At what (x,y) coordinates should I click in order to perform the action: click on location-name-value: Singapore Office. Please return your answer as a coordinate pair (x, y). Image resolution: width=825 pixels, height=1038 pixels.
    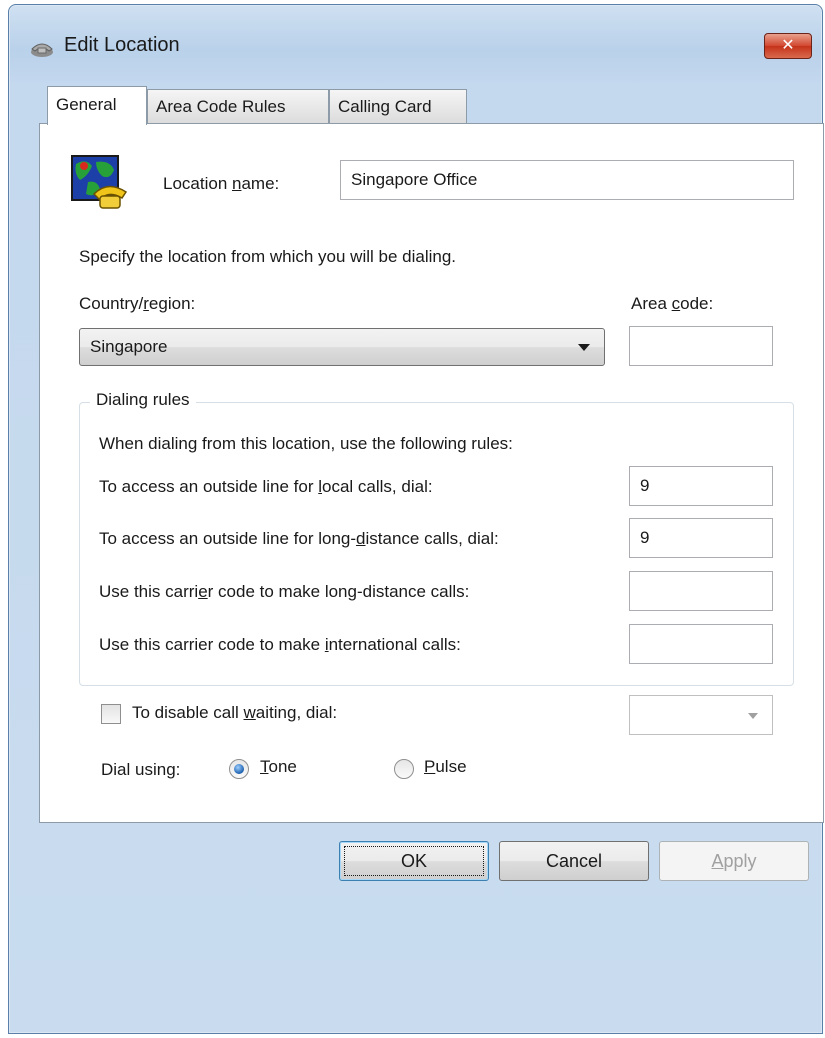
    Looking at the image, I should click on (414, 179).